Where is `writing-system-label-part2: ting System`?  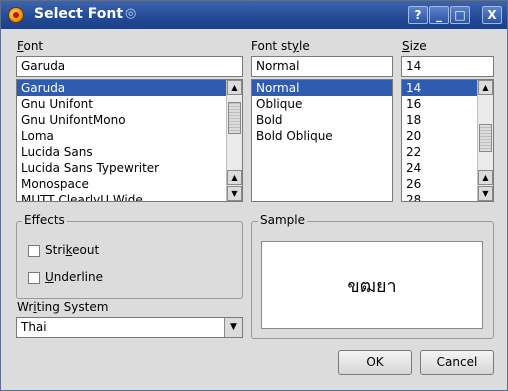 writing-system-label-part2: ting System is located at coordinates (72, 307).